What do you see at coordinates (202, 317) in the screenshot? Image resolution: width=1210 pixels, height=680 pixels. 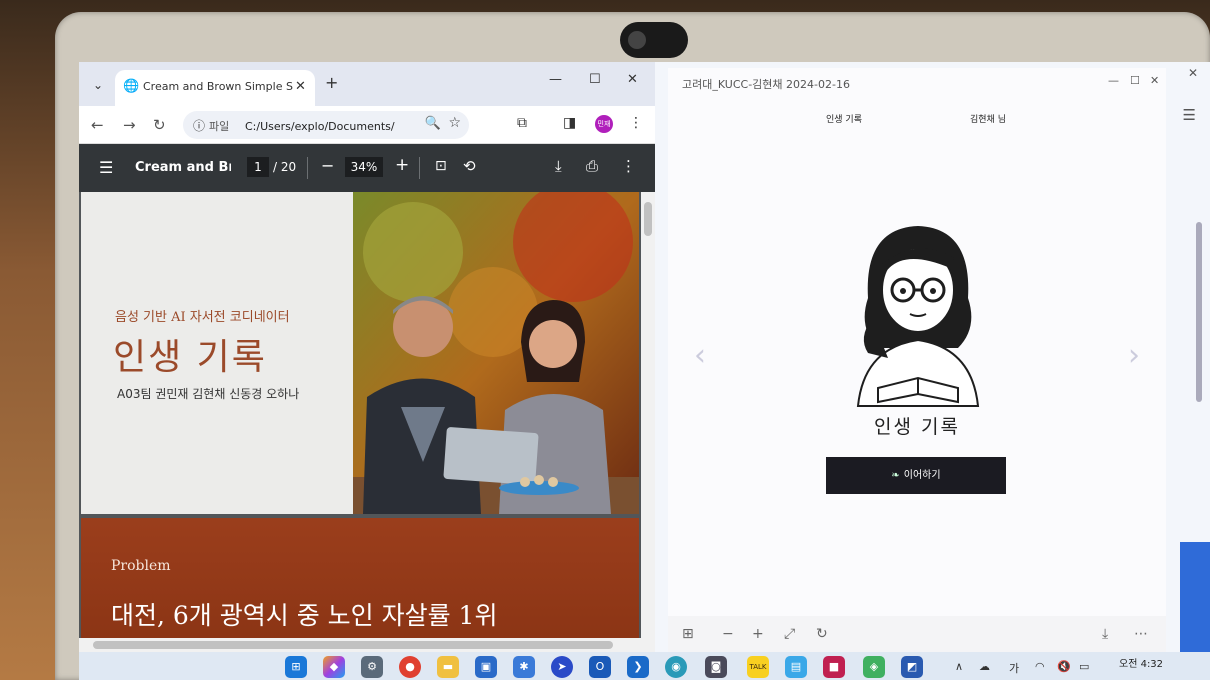 I see `slide-subtitle: 음성 기반 AI 자서전 코디네이터` at bounding box center [202, 317].